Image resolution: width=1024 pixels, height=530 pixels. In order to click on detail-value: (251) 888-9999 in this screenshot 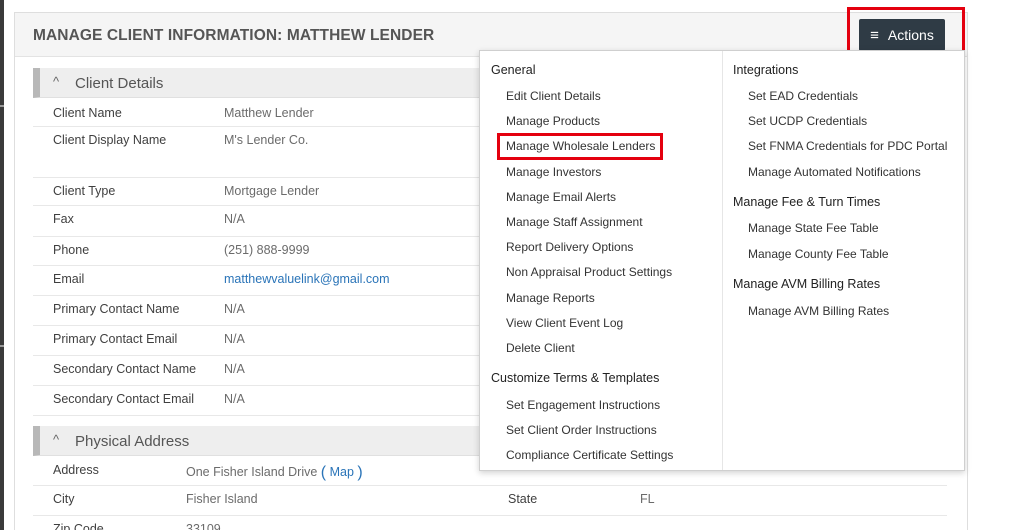, I will do `click(267, 250)`.